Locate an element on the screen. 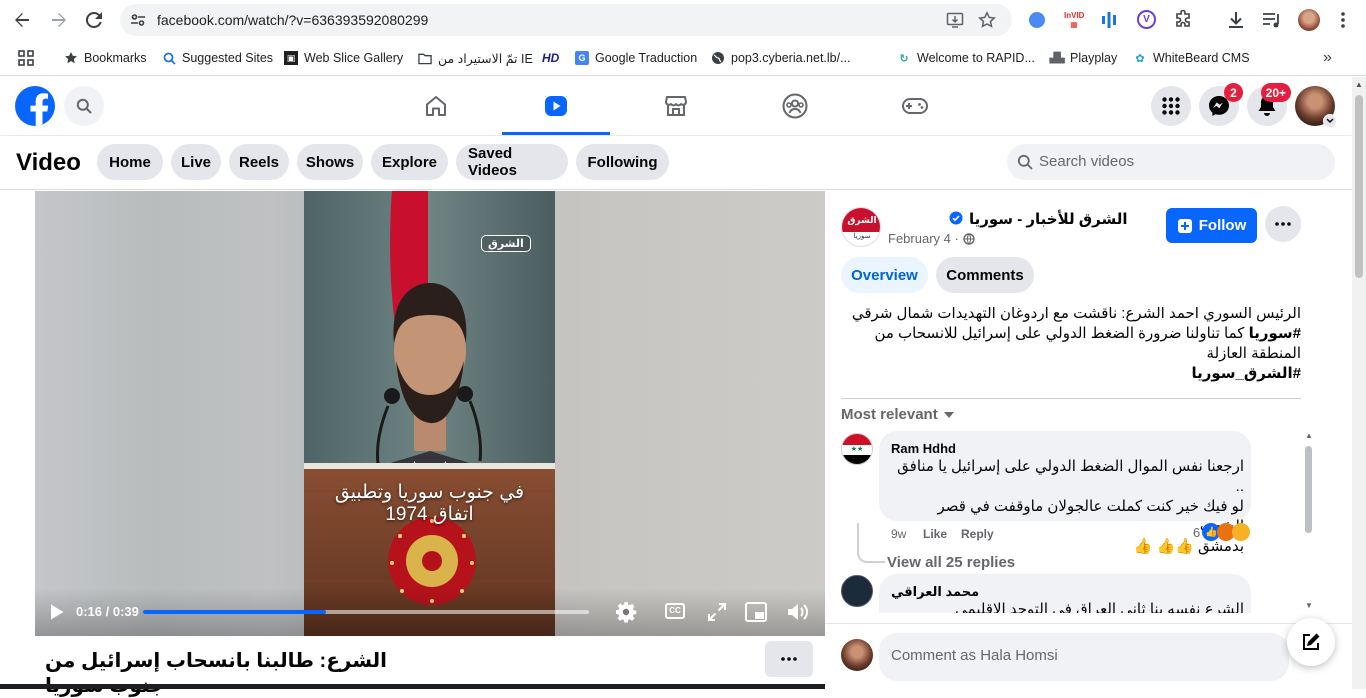  facebook-header: 2 20+ is located at coordinates (676, 106).